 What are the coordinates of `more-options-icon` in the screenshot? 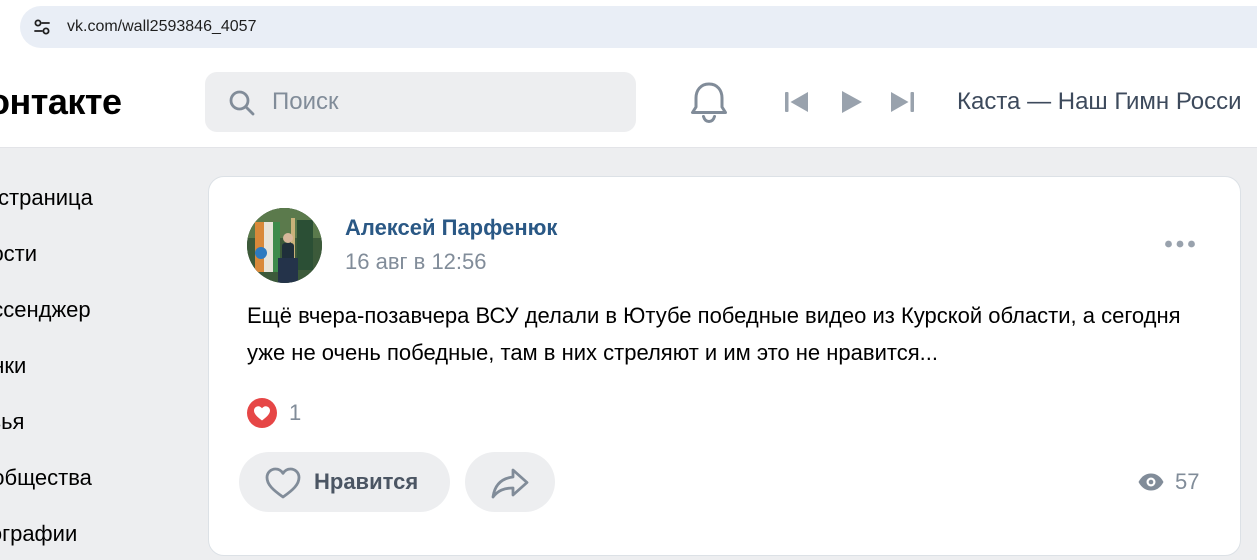 It's located at (1180, 244).